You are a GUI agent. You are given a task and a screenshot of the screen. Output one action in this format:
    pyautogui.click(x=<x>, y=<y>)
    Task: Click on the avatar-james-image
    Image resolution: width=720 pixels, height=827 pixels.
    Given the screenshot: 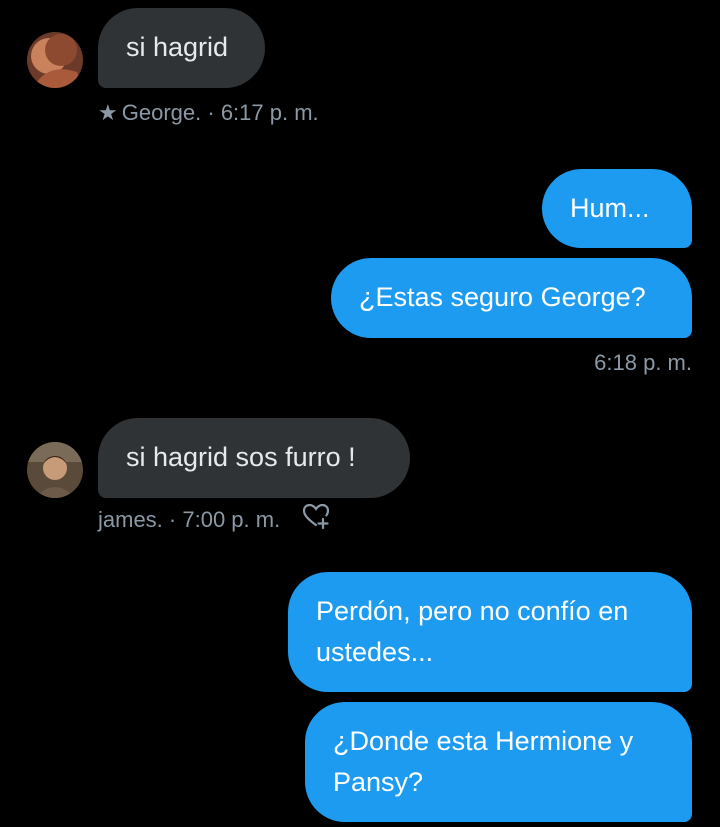 What is the action you would take?
    pyautogui.click(x=55, y=470)
    